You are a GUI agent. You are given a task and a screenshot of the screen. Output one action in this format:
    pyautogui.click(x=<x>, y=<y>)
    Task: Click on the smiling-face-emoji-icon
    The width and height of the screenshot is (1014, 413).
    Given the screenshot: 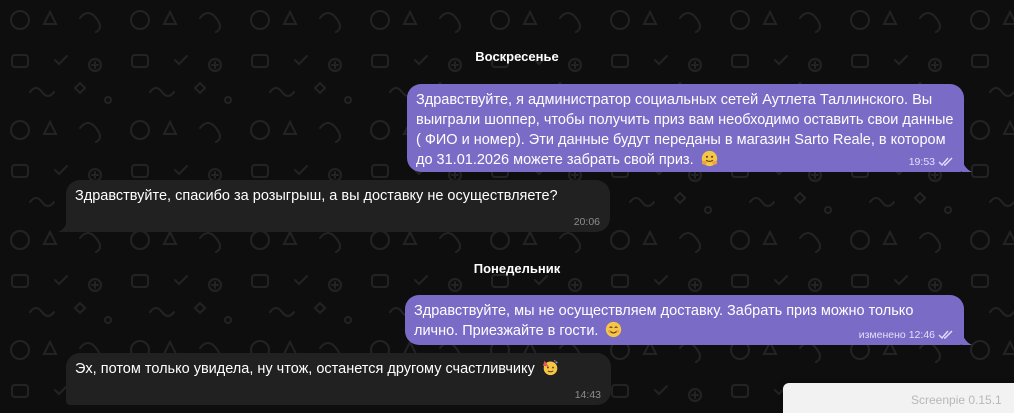 What is the action you would take?
    pyautogui.click(x=614, y=329)
    